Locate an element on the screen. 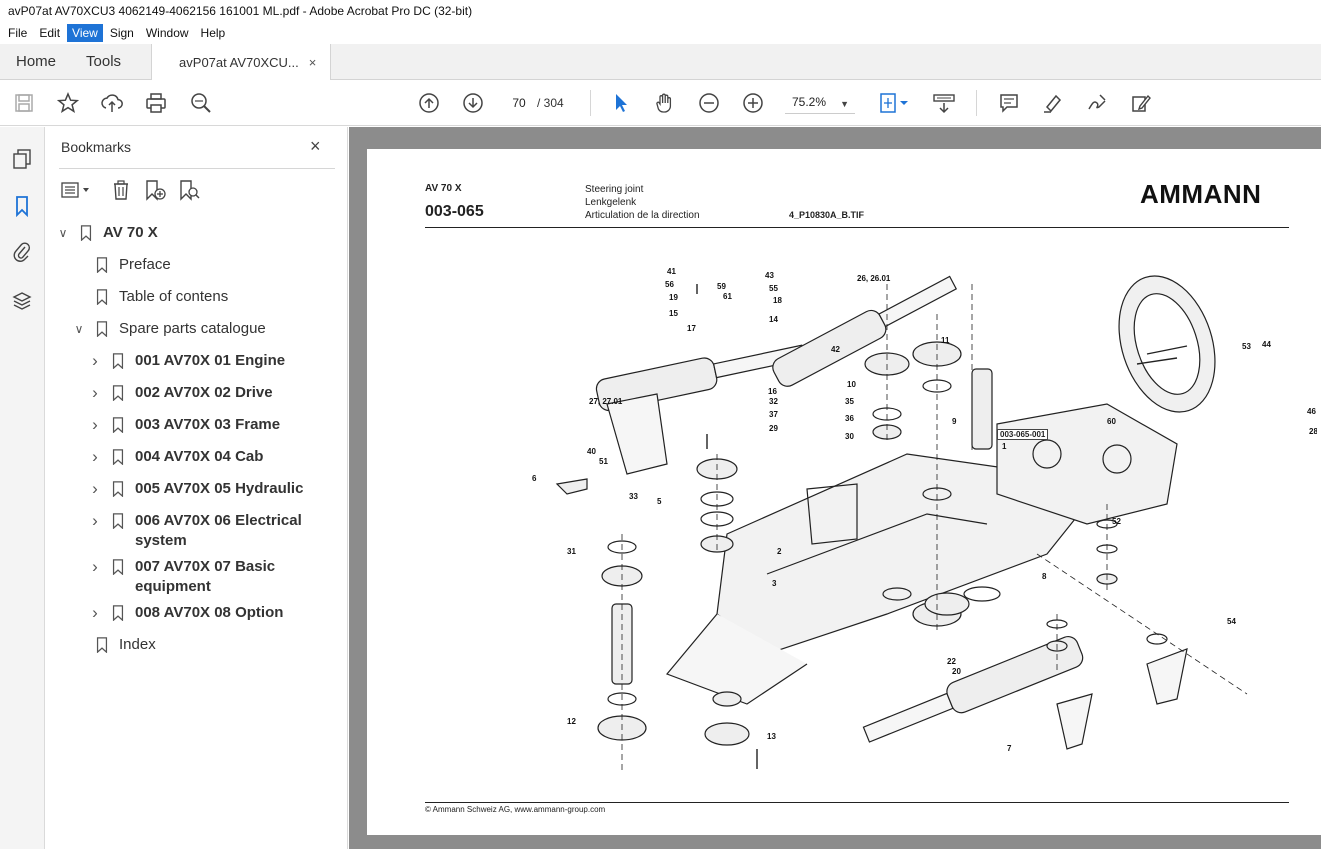  bookmark-item: › 007 AV70X 07 Basic equipment is located at coordinates (198, 577).